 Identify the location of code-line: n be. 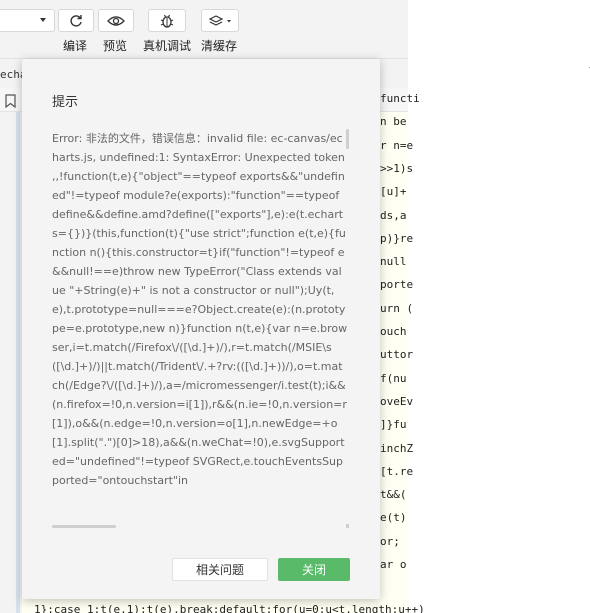
(393, 121).